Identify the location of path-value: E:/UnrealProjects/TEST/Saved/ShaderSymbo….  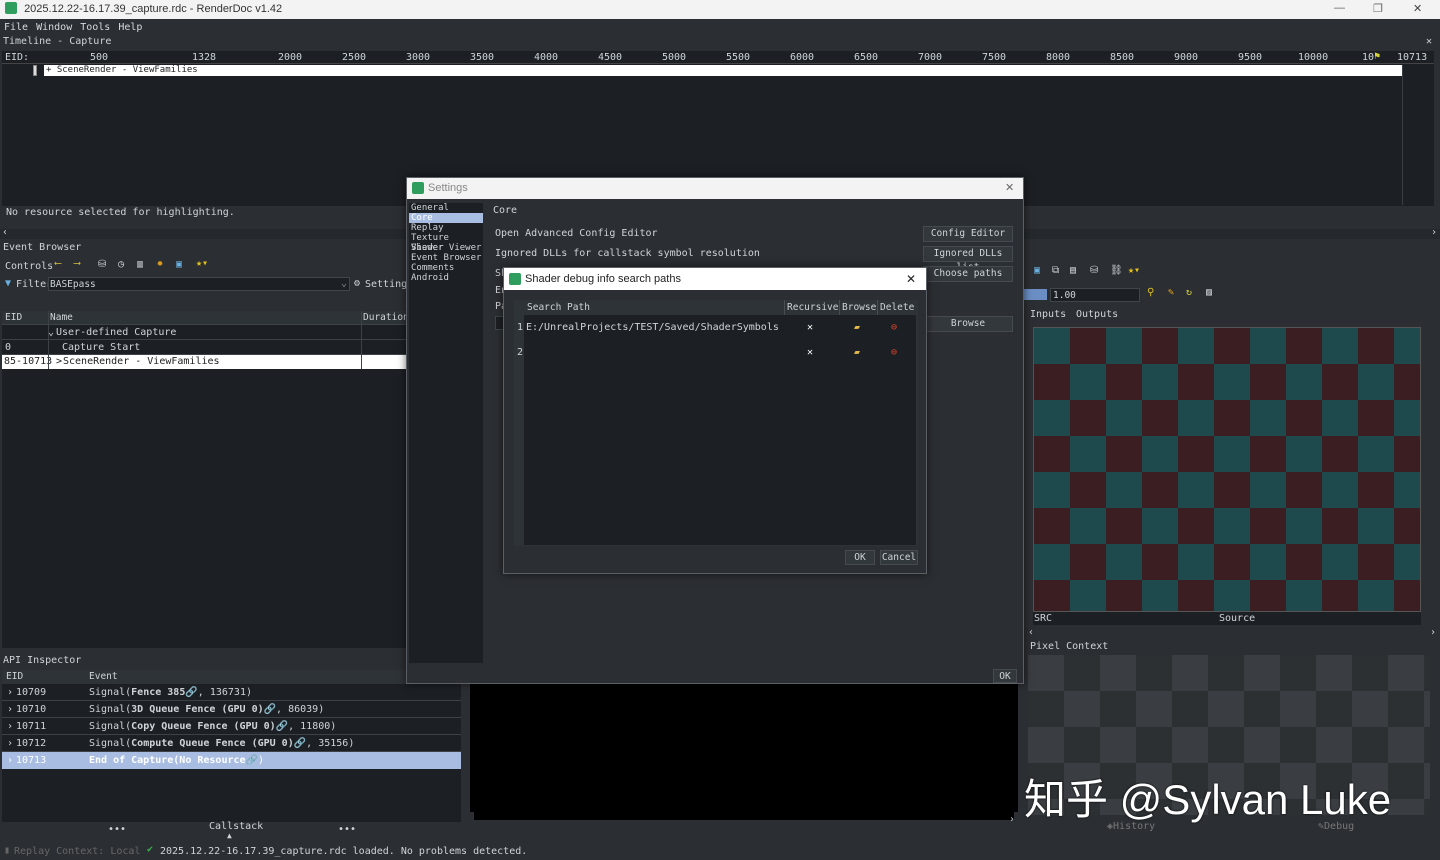
(652, 327).